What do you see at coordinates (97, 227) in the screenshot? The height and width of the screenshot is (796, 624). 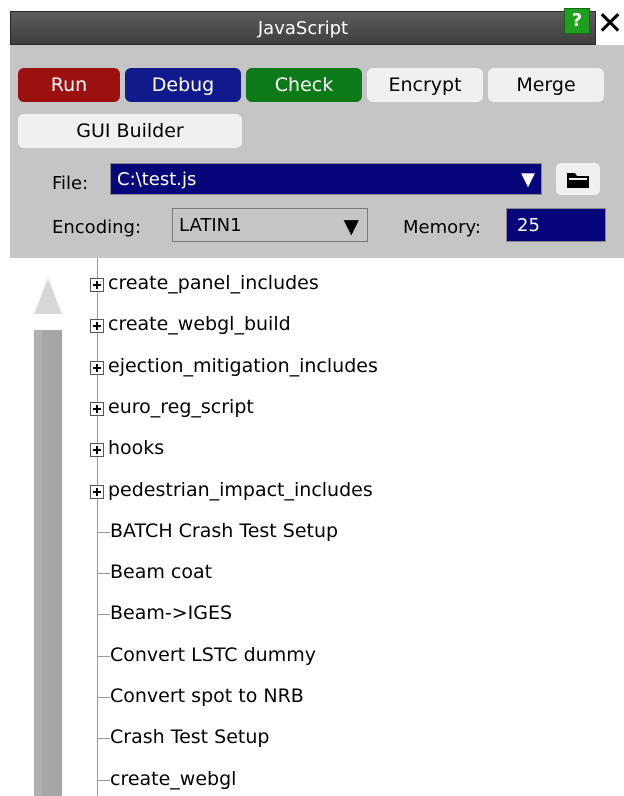 I see `encoding-label: Encoding:` at bounding box center [97, 227].